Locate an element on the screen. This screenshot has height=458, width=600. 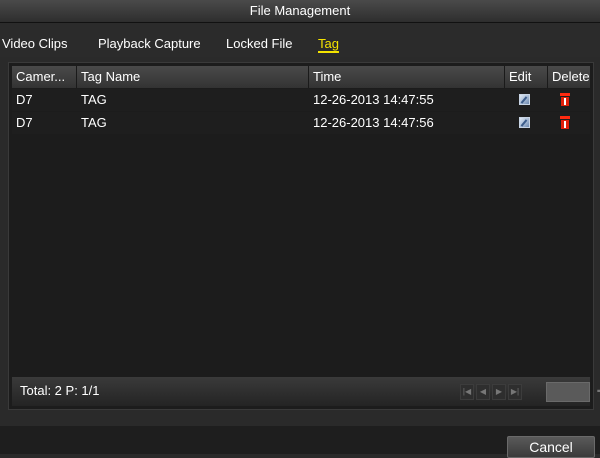
last-page-icon: ▶| is located at coordinates (515, 392).